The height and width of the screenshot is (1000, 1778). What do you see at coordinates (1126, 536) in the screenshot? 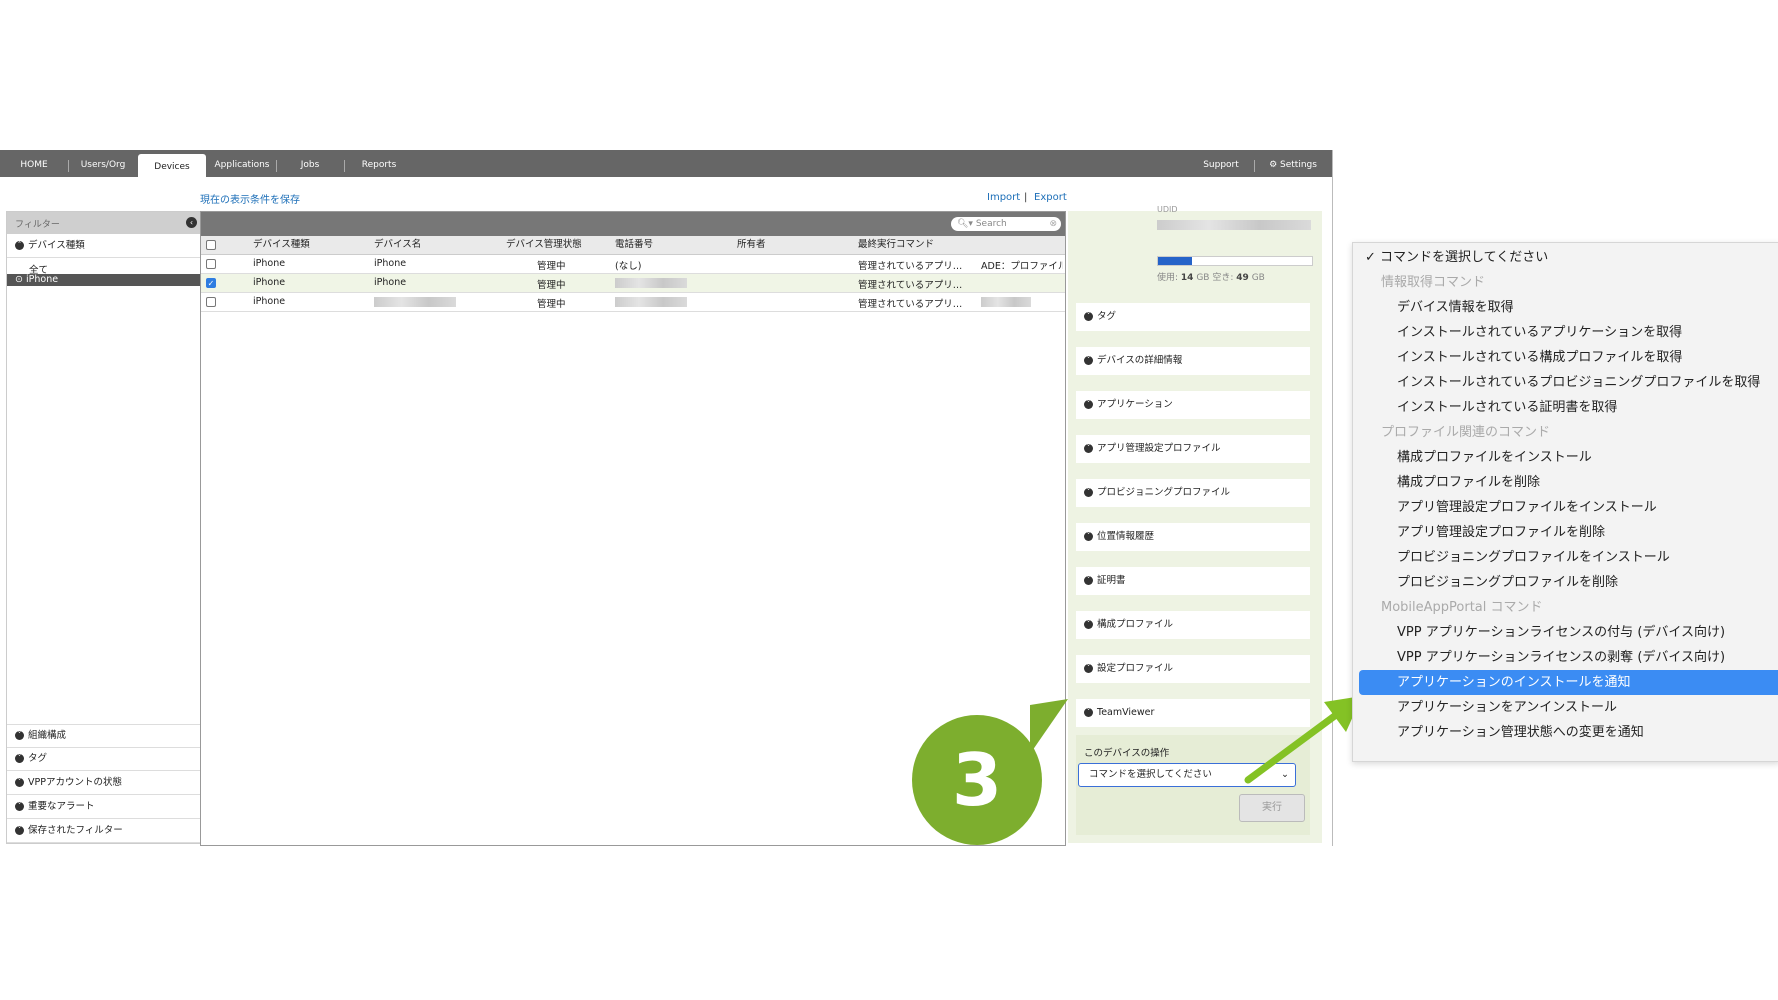
I see `section-label: 位置情報履歴` at bounding box center [1126, 536].